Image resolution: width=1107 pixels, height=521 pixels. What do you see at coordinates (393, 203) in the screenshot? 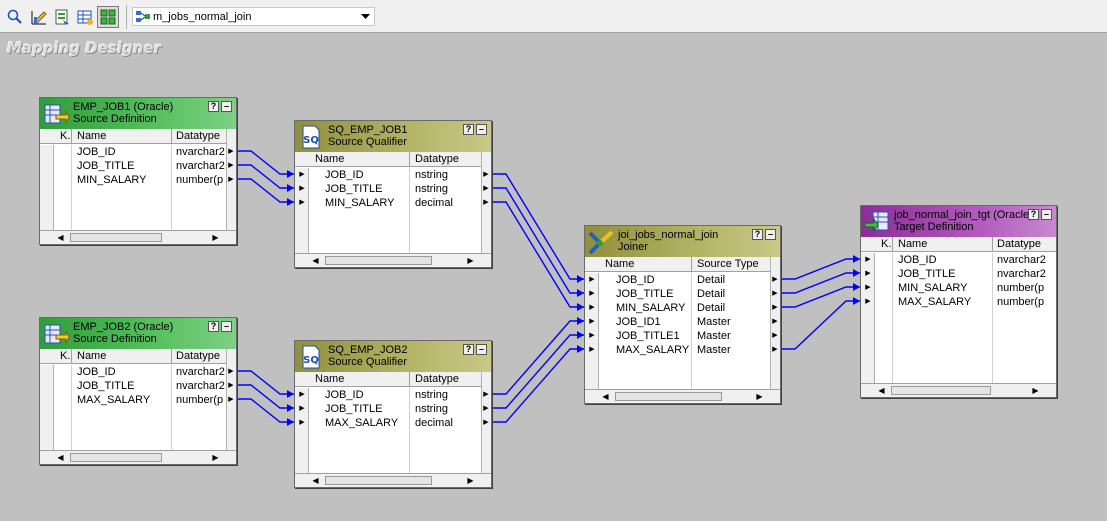
I see `port-row: ▶ MIN_SALARY decimal ▶` at bounding box center [393, 203].